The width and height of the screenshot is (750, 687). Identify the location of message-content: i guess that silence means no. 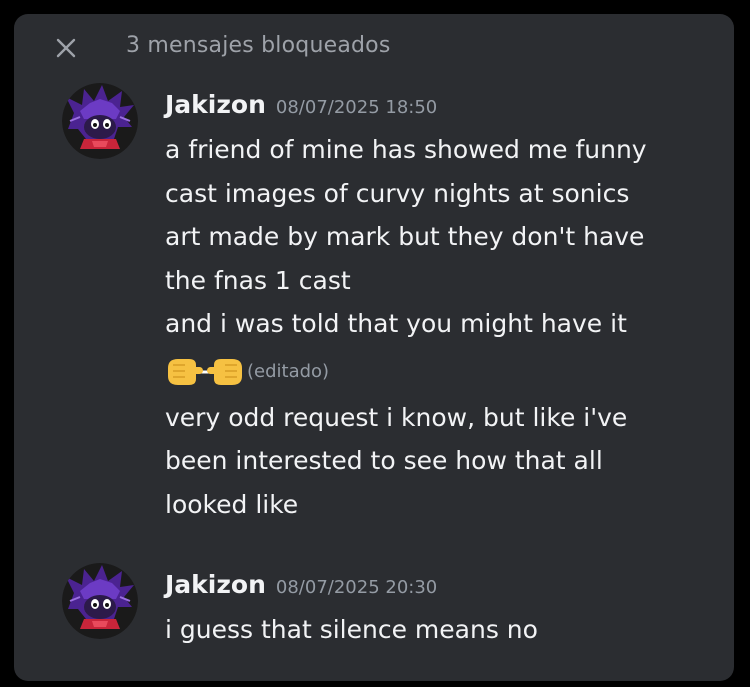
(439, 630).